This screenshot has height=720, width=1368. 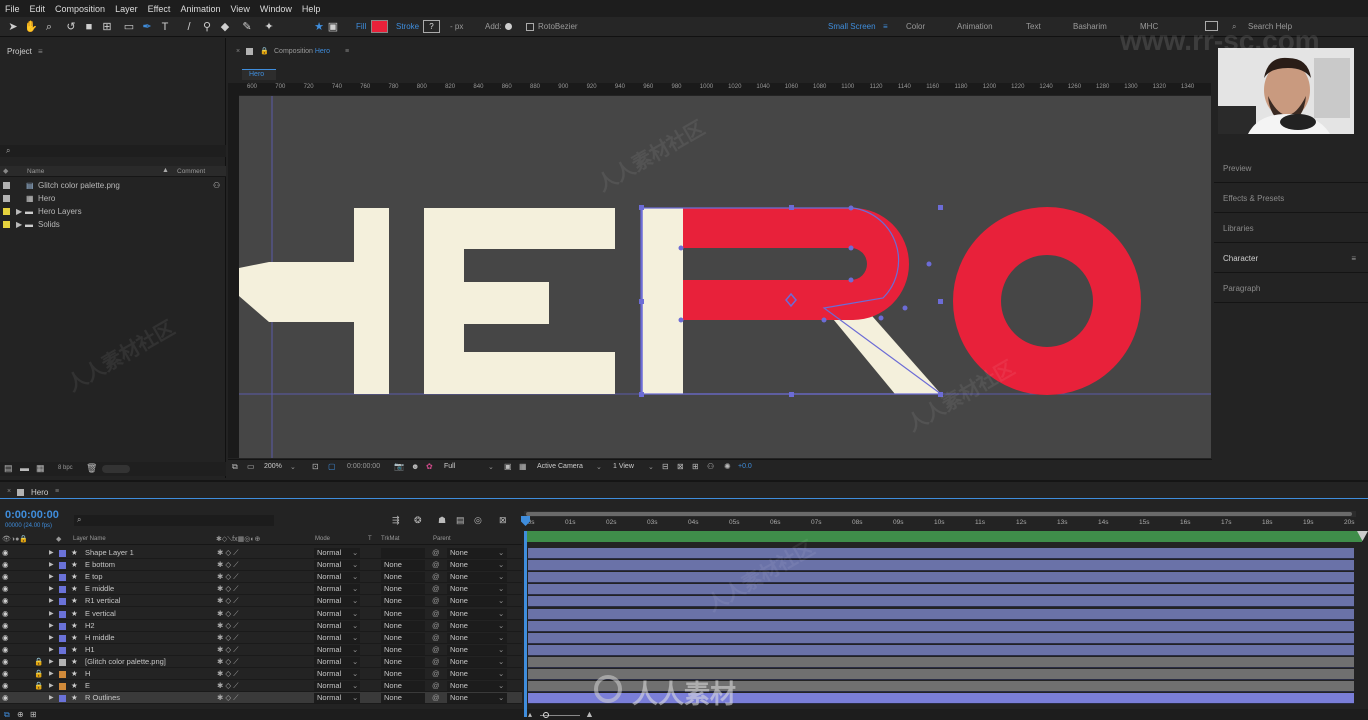 I want to click on column-mode: Mode, so click(x=322, y=539).